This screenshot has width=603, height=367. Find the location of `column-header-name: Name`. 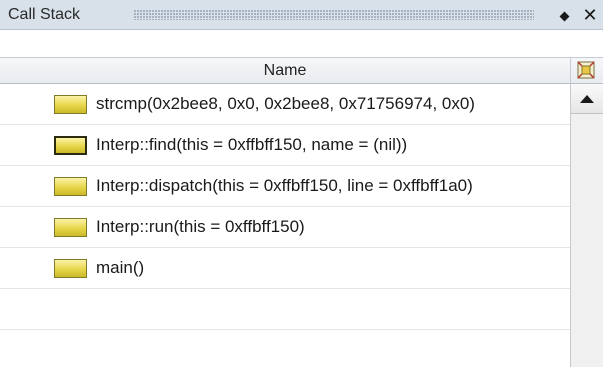

column-header-name: Name is located at coordinates (285, 70).